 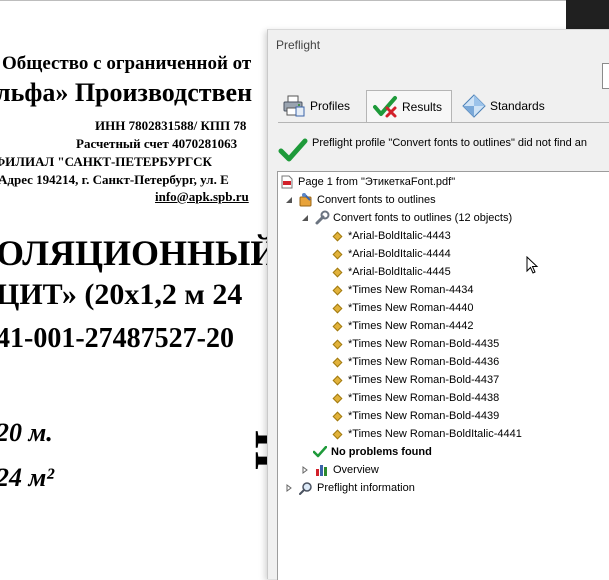 What do you see at coordinates (377, 182) in the screenshot?
I see `tree-page-label: Page 1 from "ЭтикеткаFont.pdf"` at bounding box center [377, 182].